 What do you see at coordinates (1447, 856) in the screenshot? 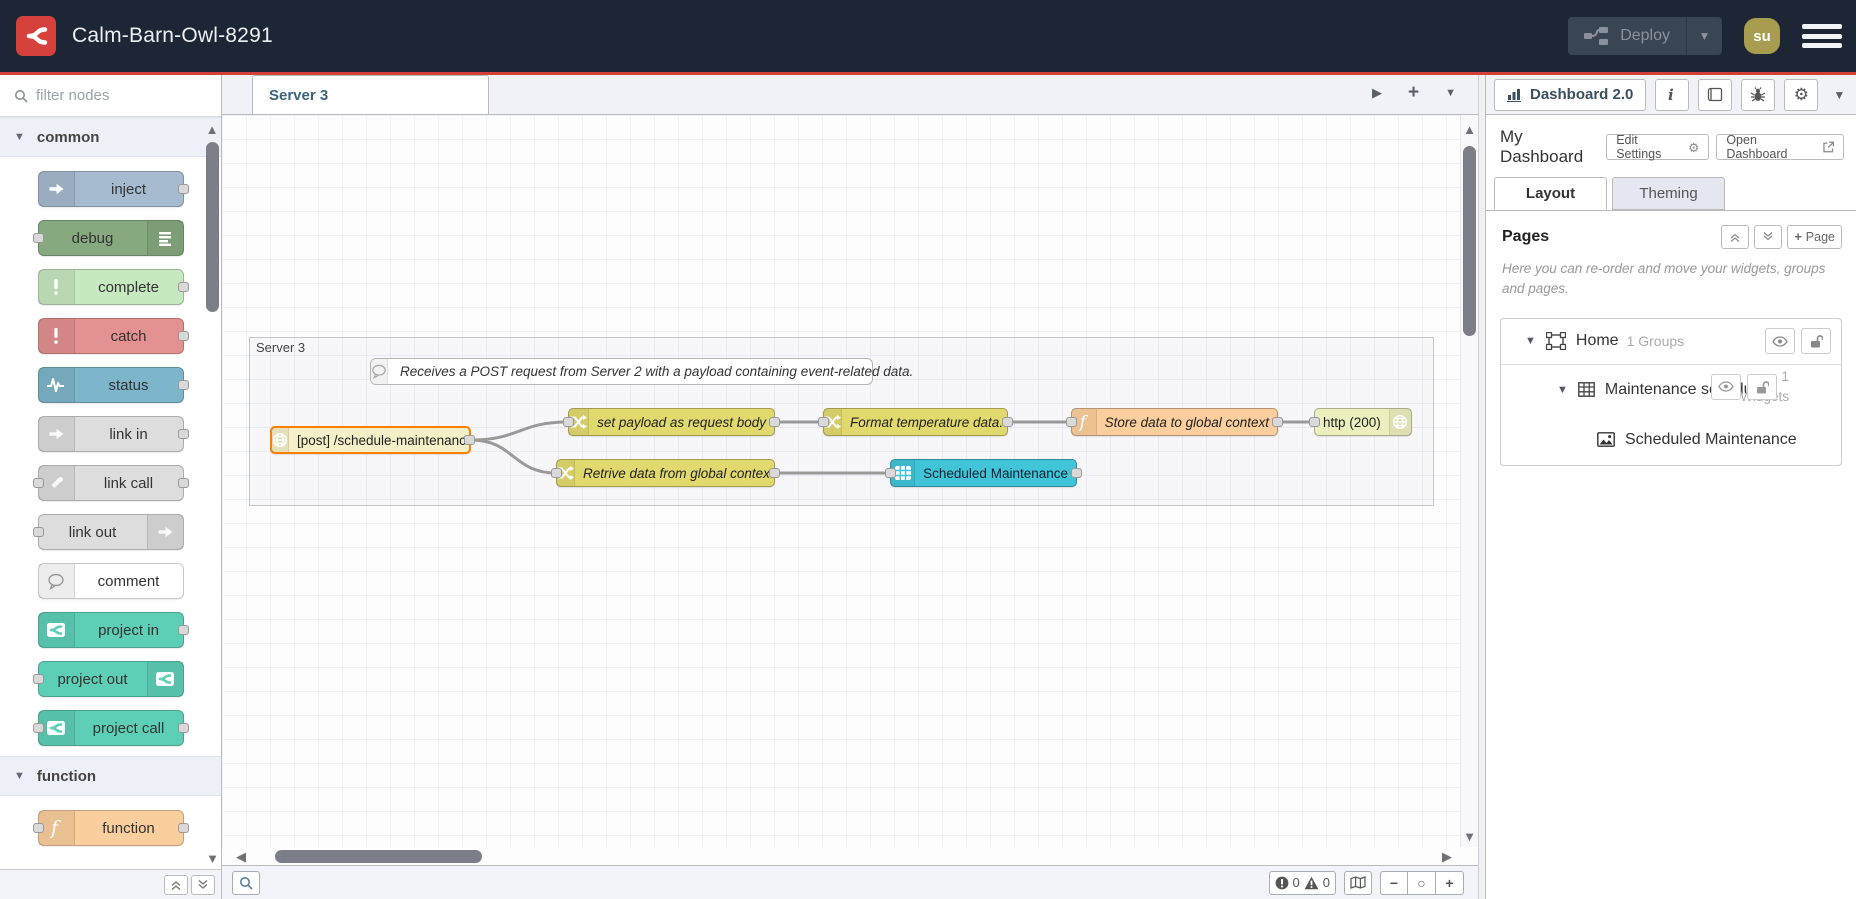
I see `scroll-right-icon: ▶` at bounding box center [1447, 856].